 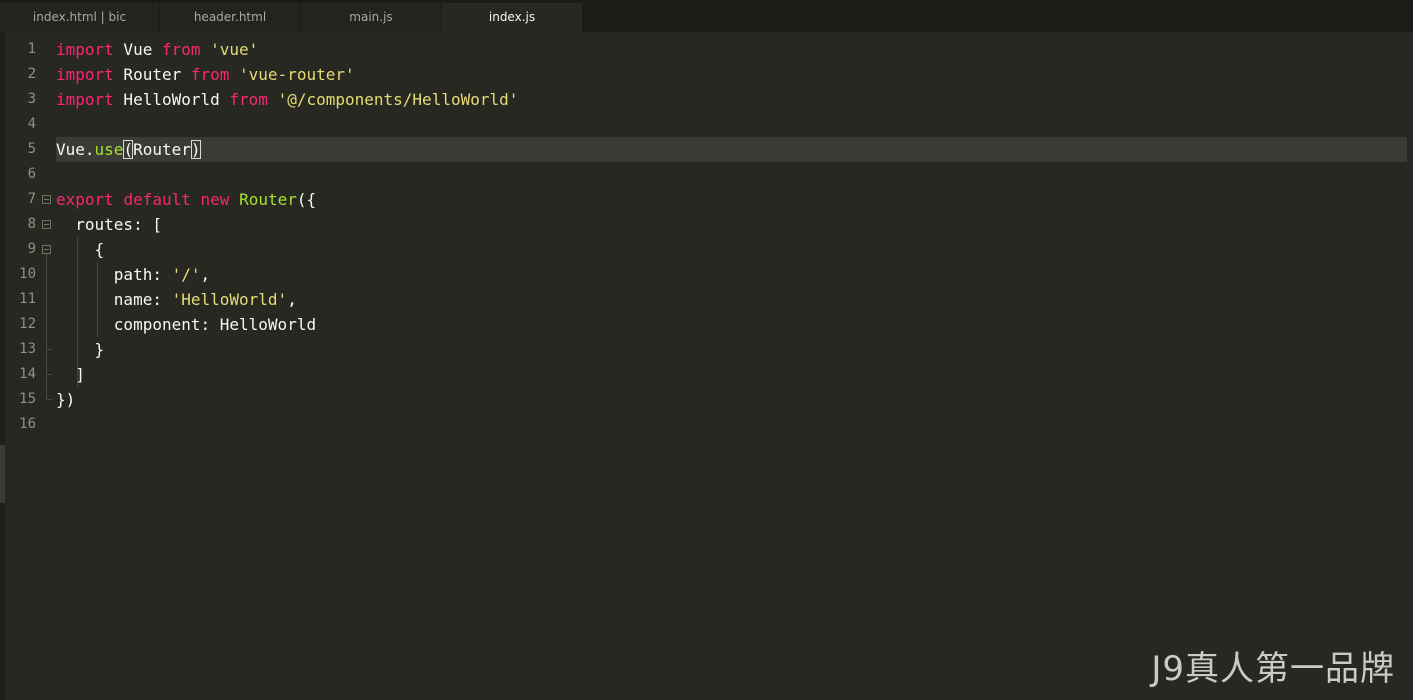 I want to click on line-number: 9, so click(x=31, y=249).